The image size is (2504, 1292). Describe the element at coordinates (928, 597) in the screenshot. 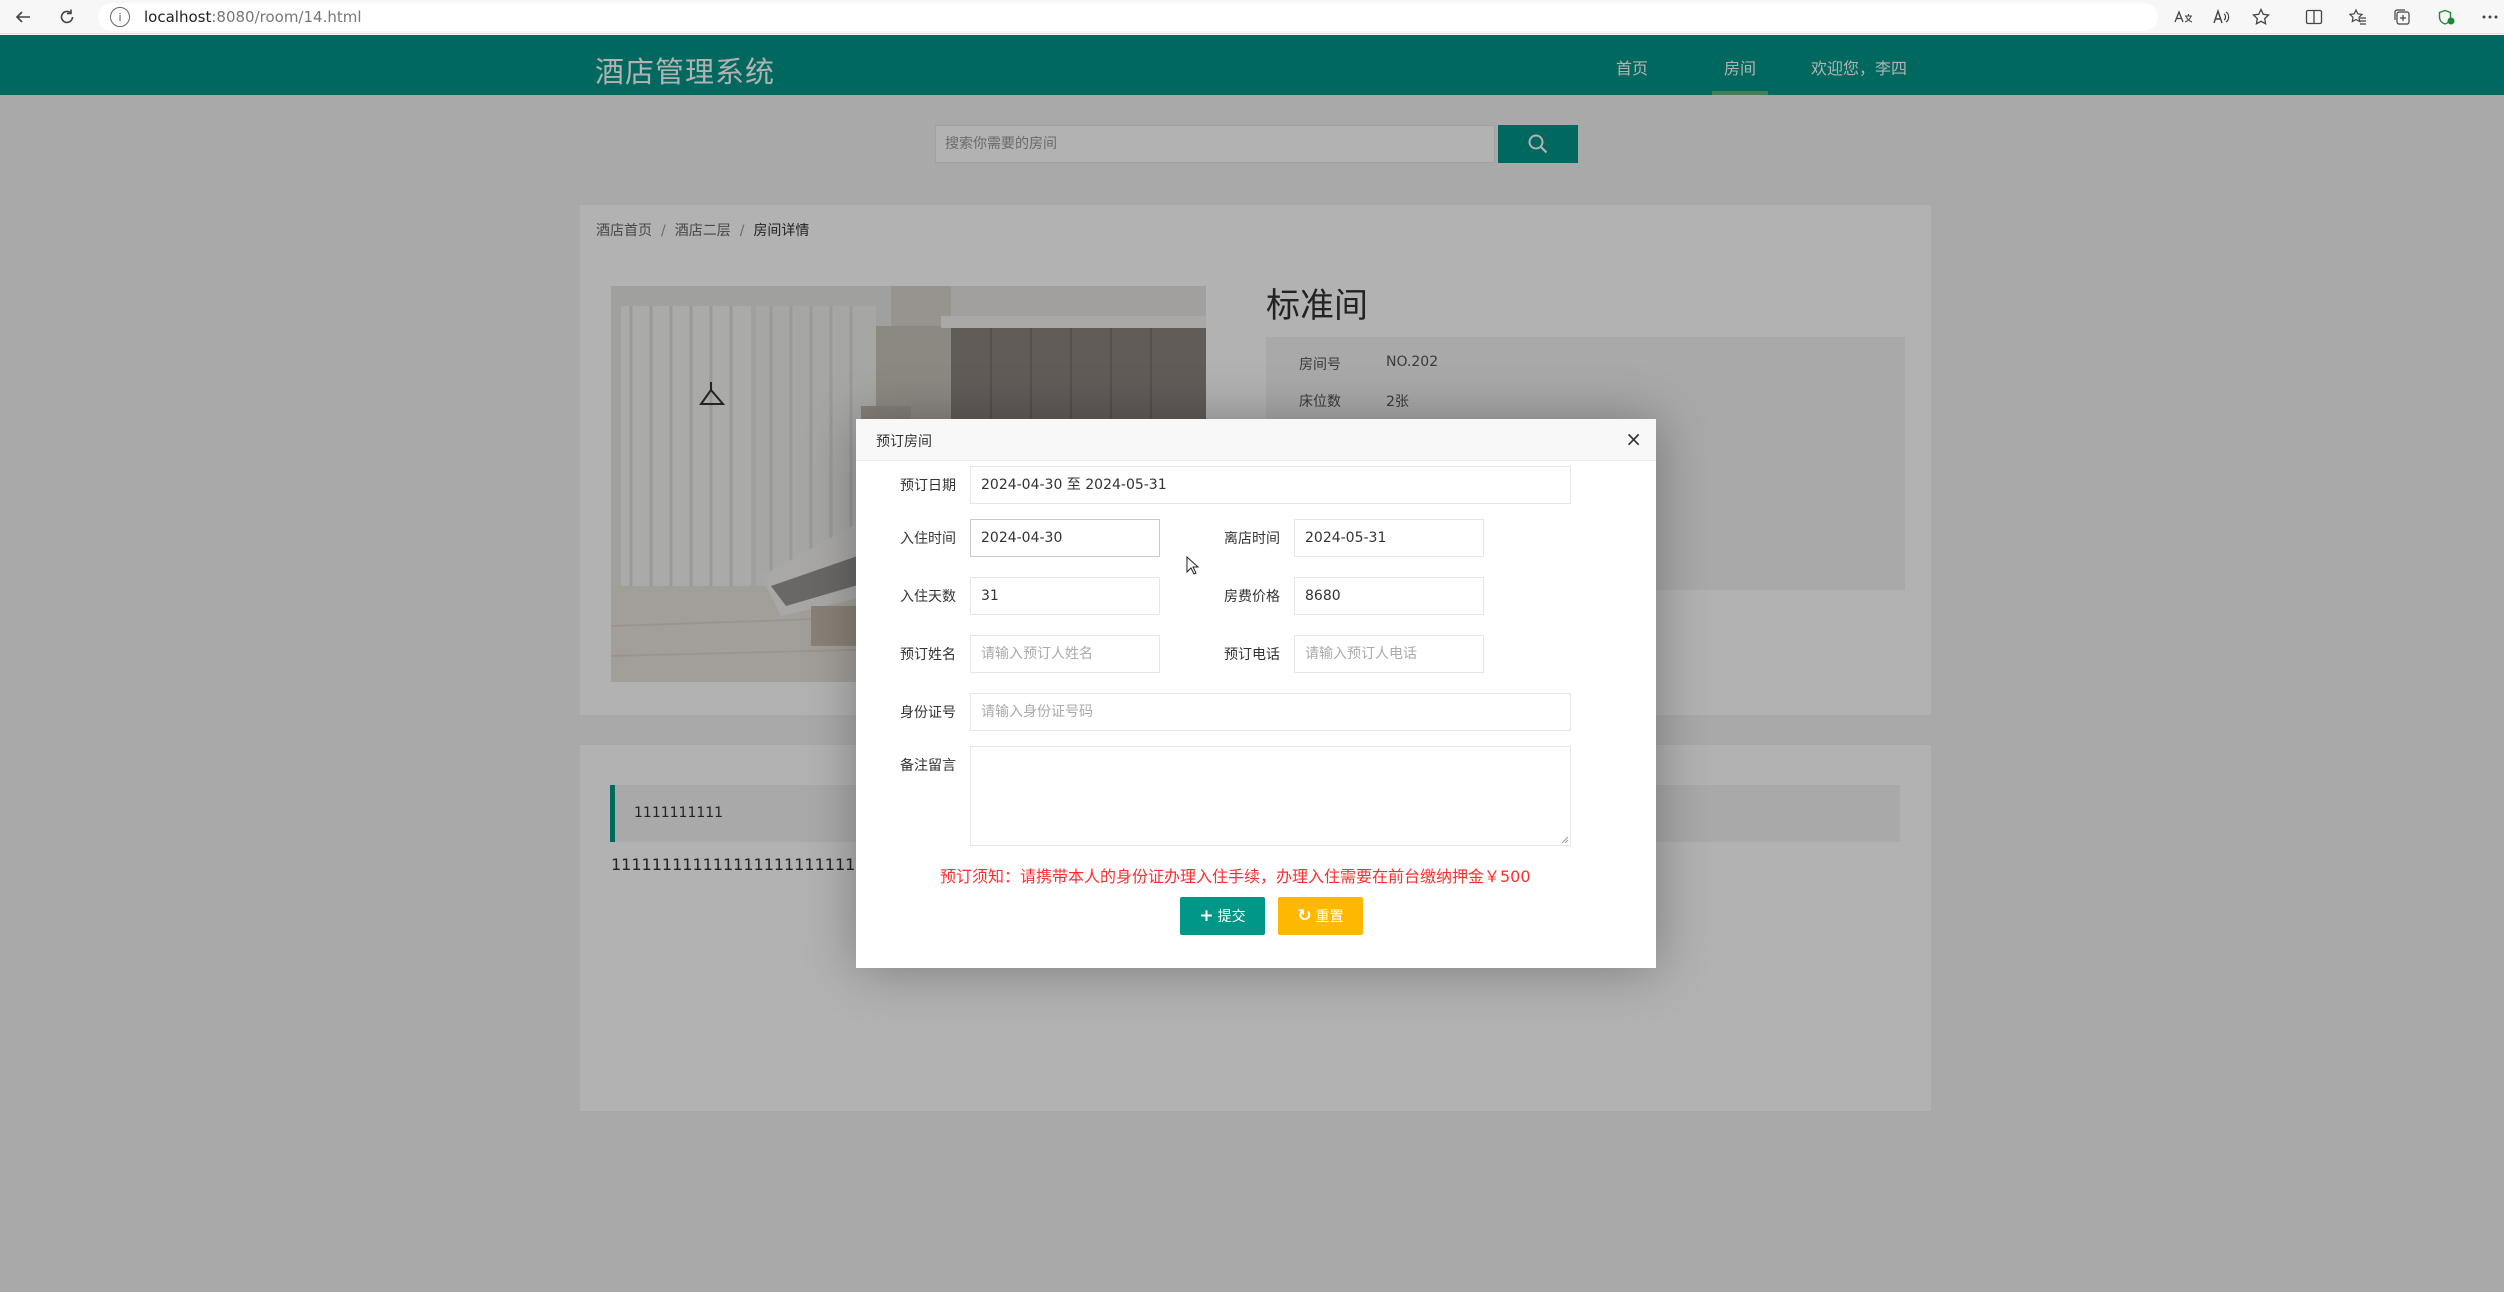

I see `stay-days-label: 入住天数` at that location.